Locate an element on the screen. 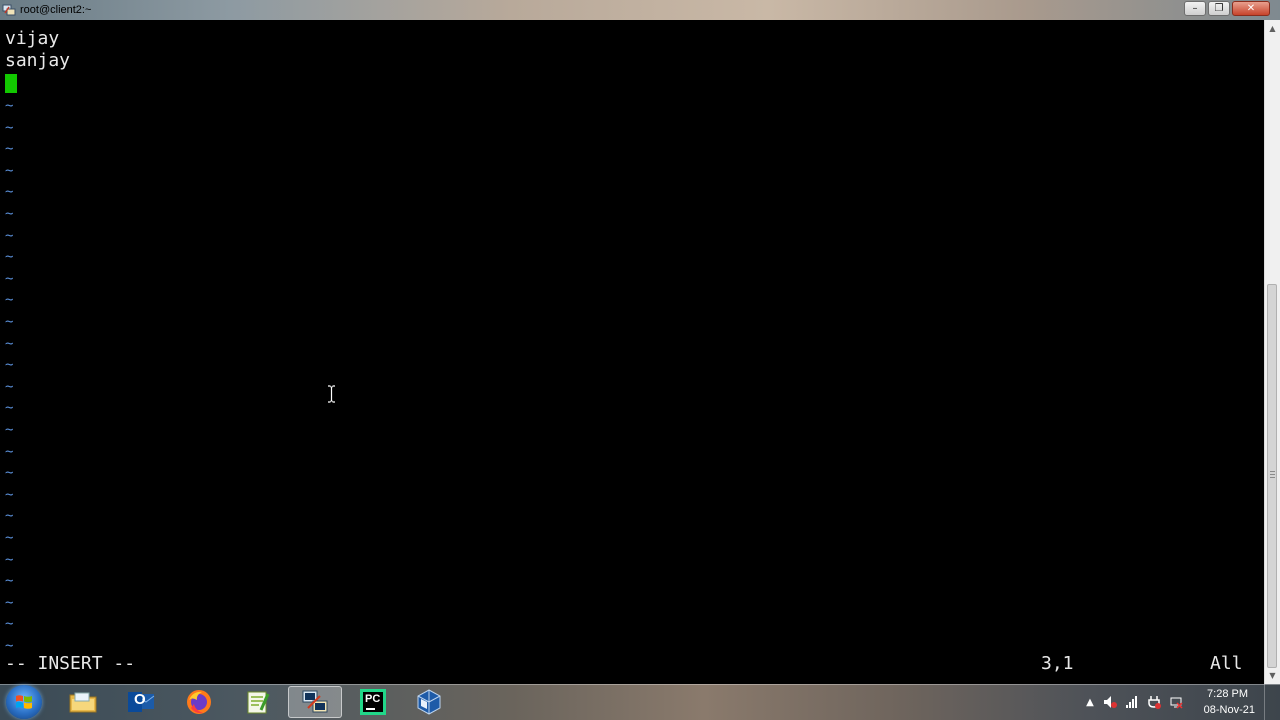 Image resolution: width=1280 pixels, height=720 pixels. minimize-icon: – is located at coordinates (1195, 8).